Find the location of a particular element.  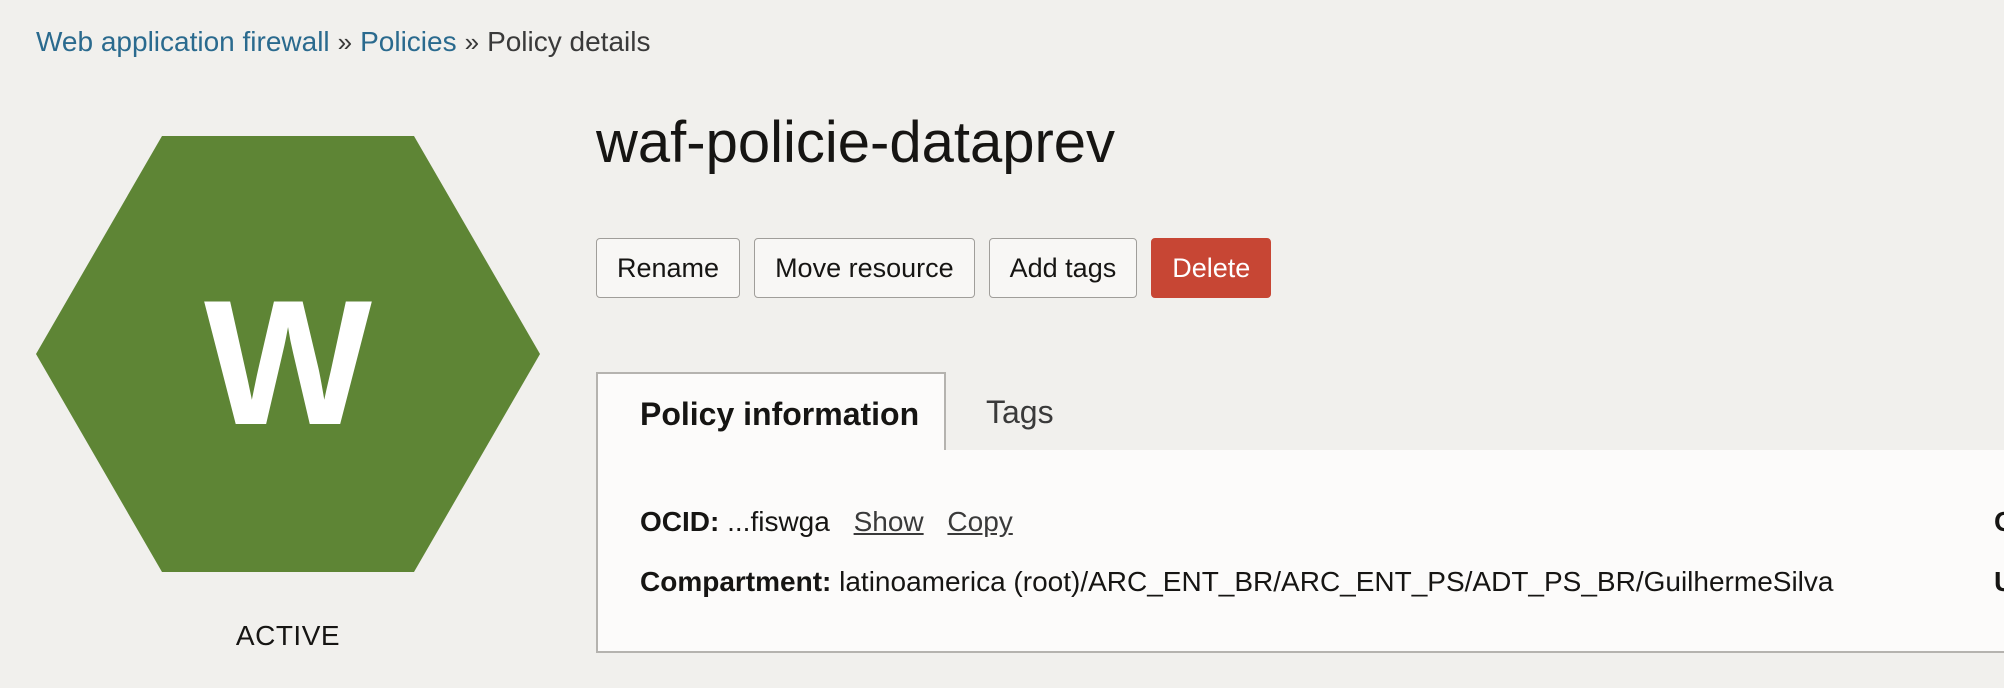

action-bar: Rename Move resource Add tags Delete is located at coordinates (934, 268).